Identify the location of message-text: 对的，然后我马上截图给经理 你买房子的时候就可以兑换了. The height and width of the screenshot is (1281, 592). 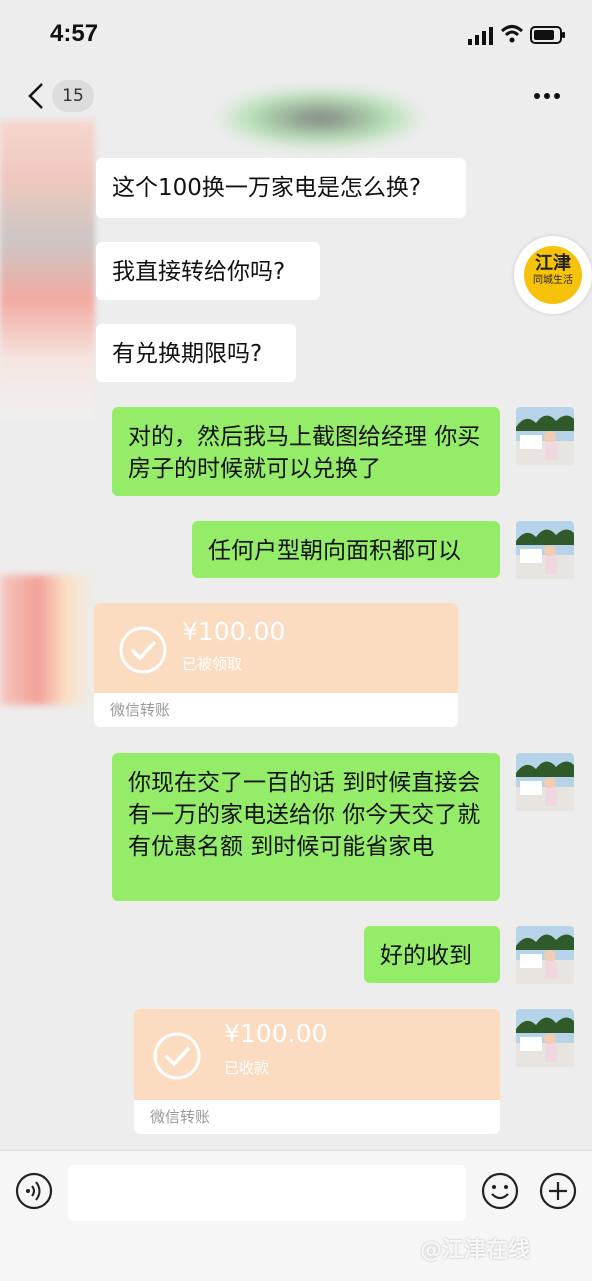
(304, 453).